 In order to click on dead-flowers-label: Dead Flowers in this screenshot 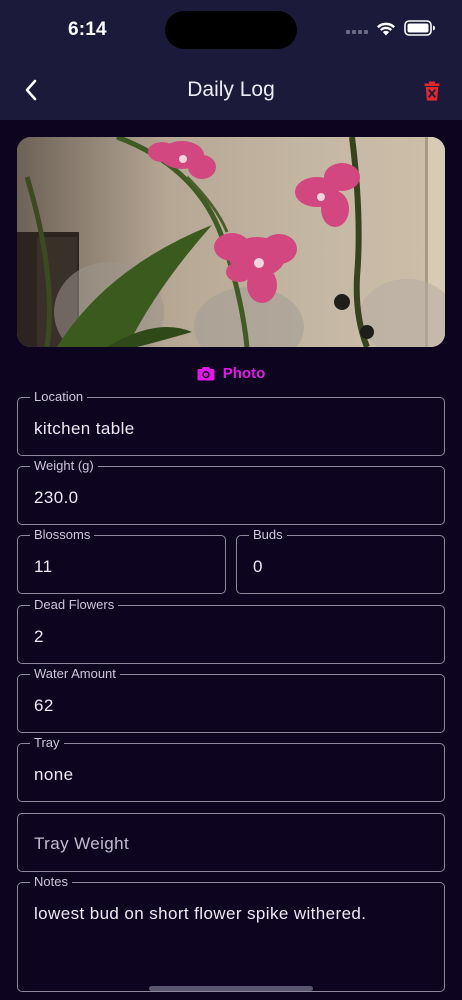, I will do `click(74, 605)`.